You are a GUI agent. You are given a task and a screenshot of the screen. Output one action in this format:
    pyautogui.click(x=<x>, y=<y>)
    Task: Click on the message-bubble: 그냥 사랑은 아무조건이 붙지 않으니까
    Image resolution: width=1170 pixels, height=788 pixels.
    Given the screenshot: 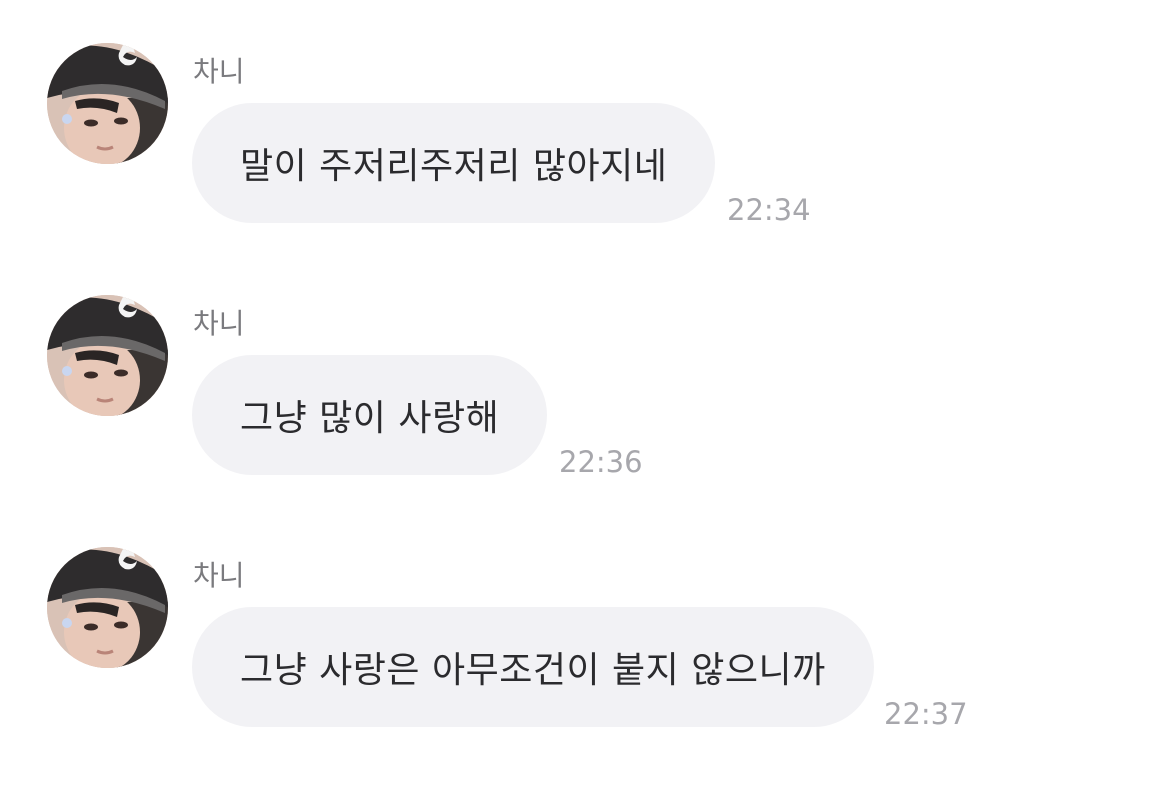 What is the action you would take?
    pyautogui.click(x=533, y=667)
    